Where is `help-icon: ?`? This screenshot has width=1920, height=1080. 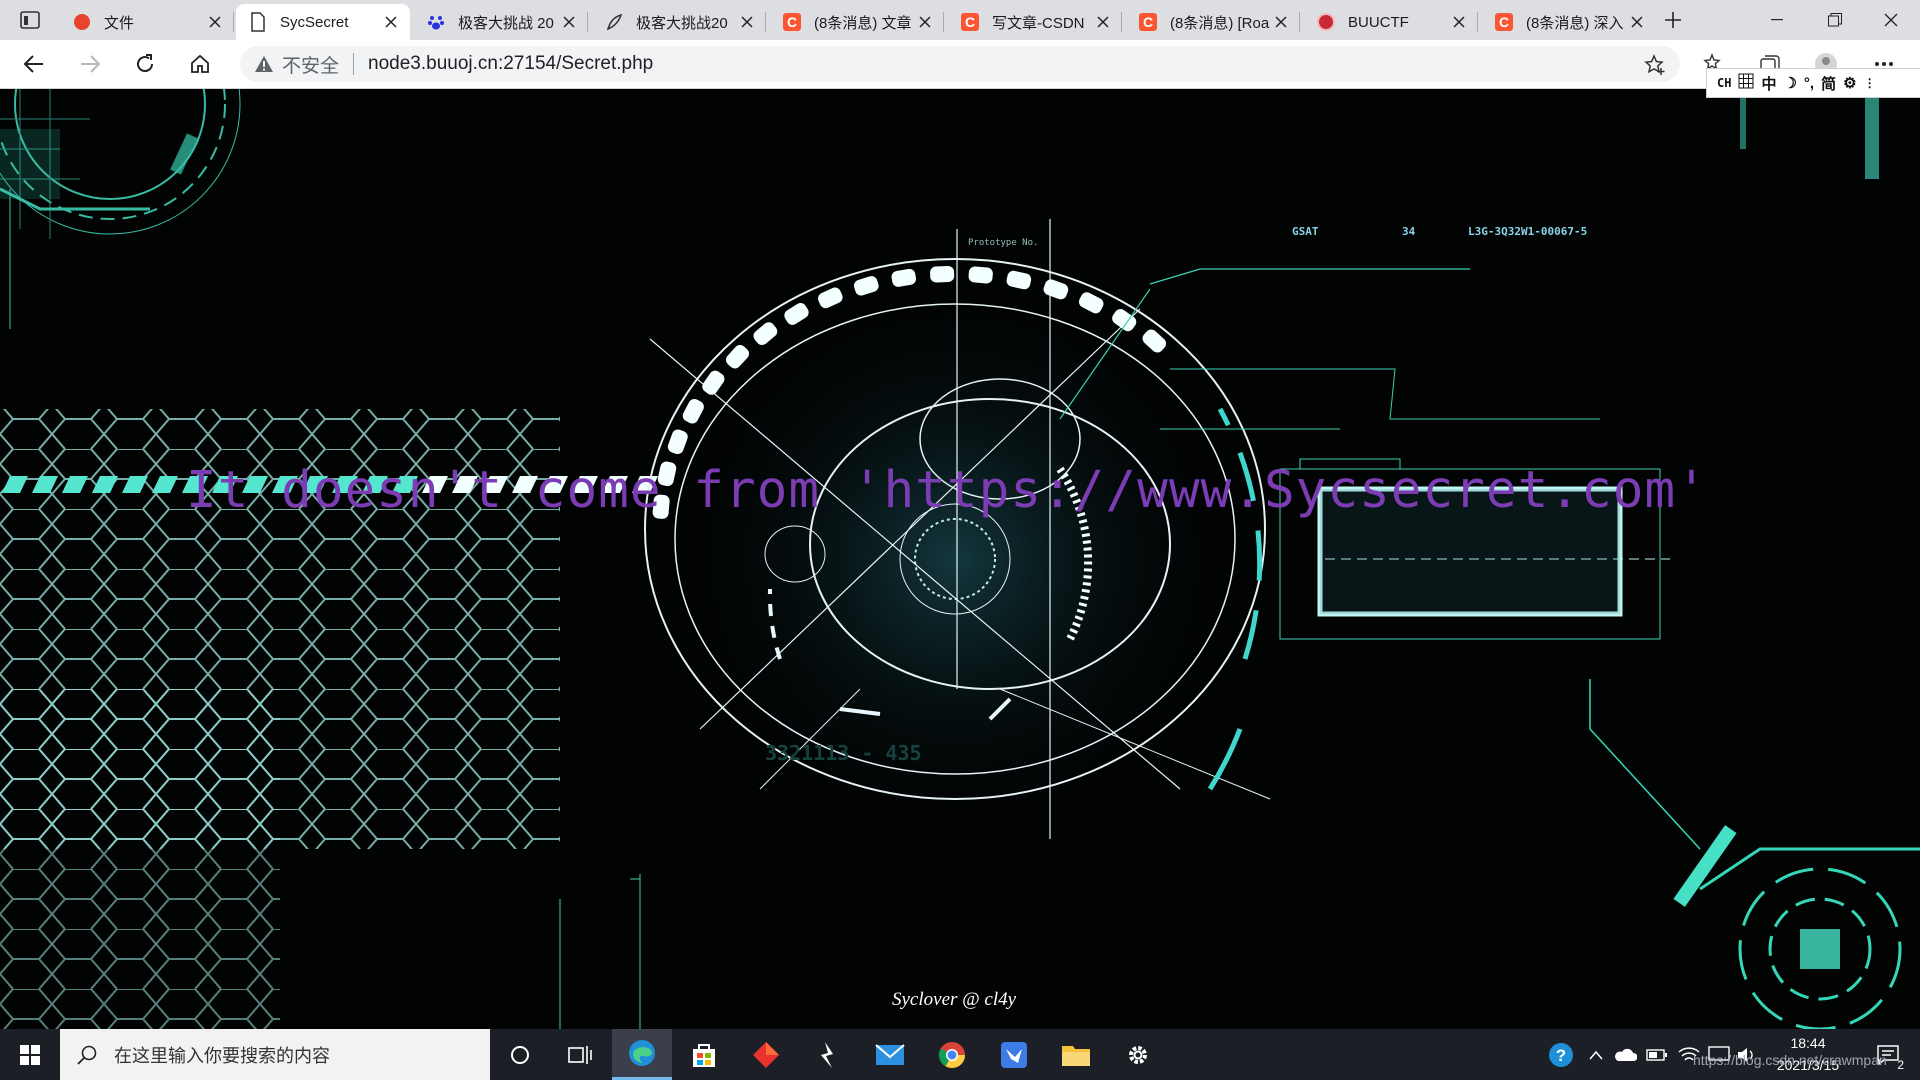 help-icon: ? is located at coordinates (1561, 1055).